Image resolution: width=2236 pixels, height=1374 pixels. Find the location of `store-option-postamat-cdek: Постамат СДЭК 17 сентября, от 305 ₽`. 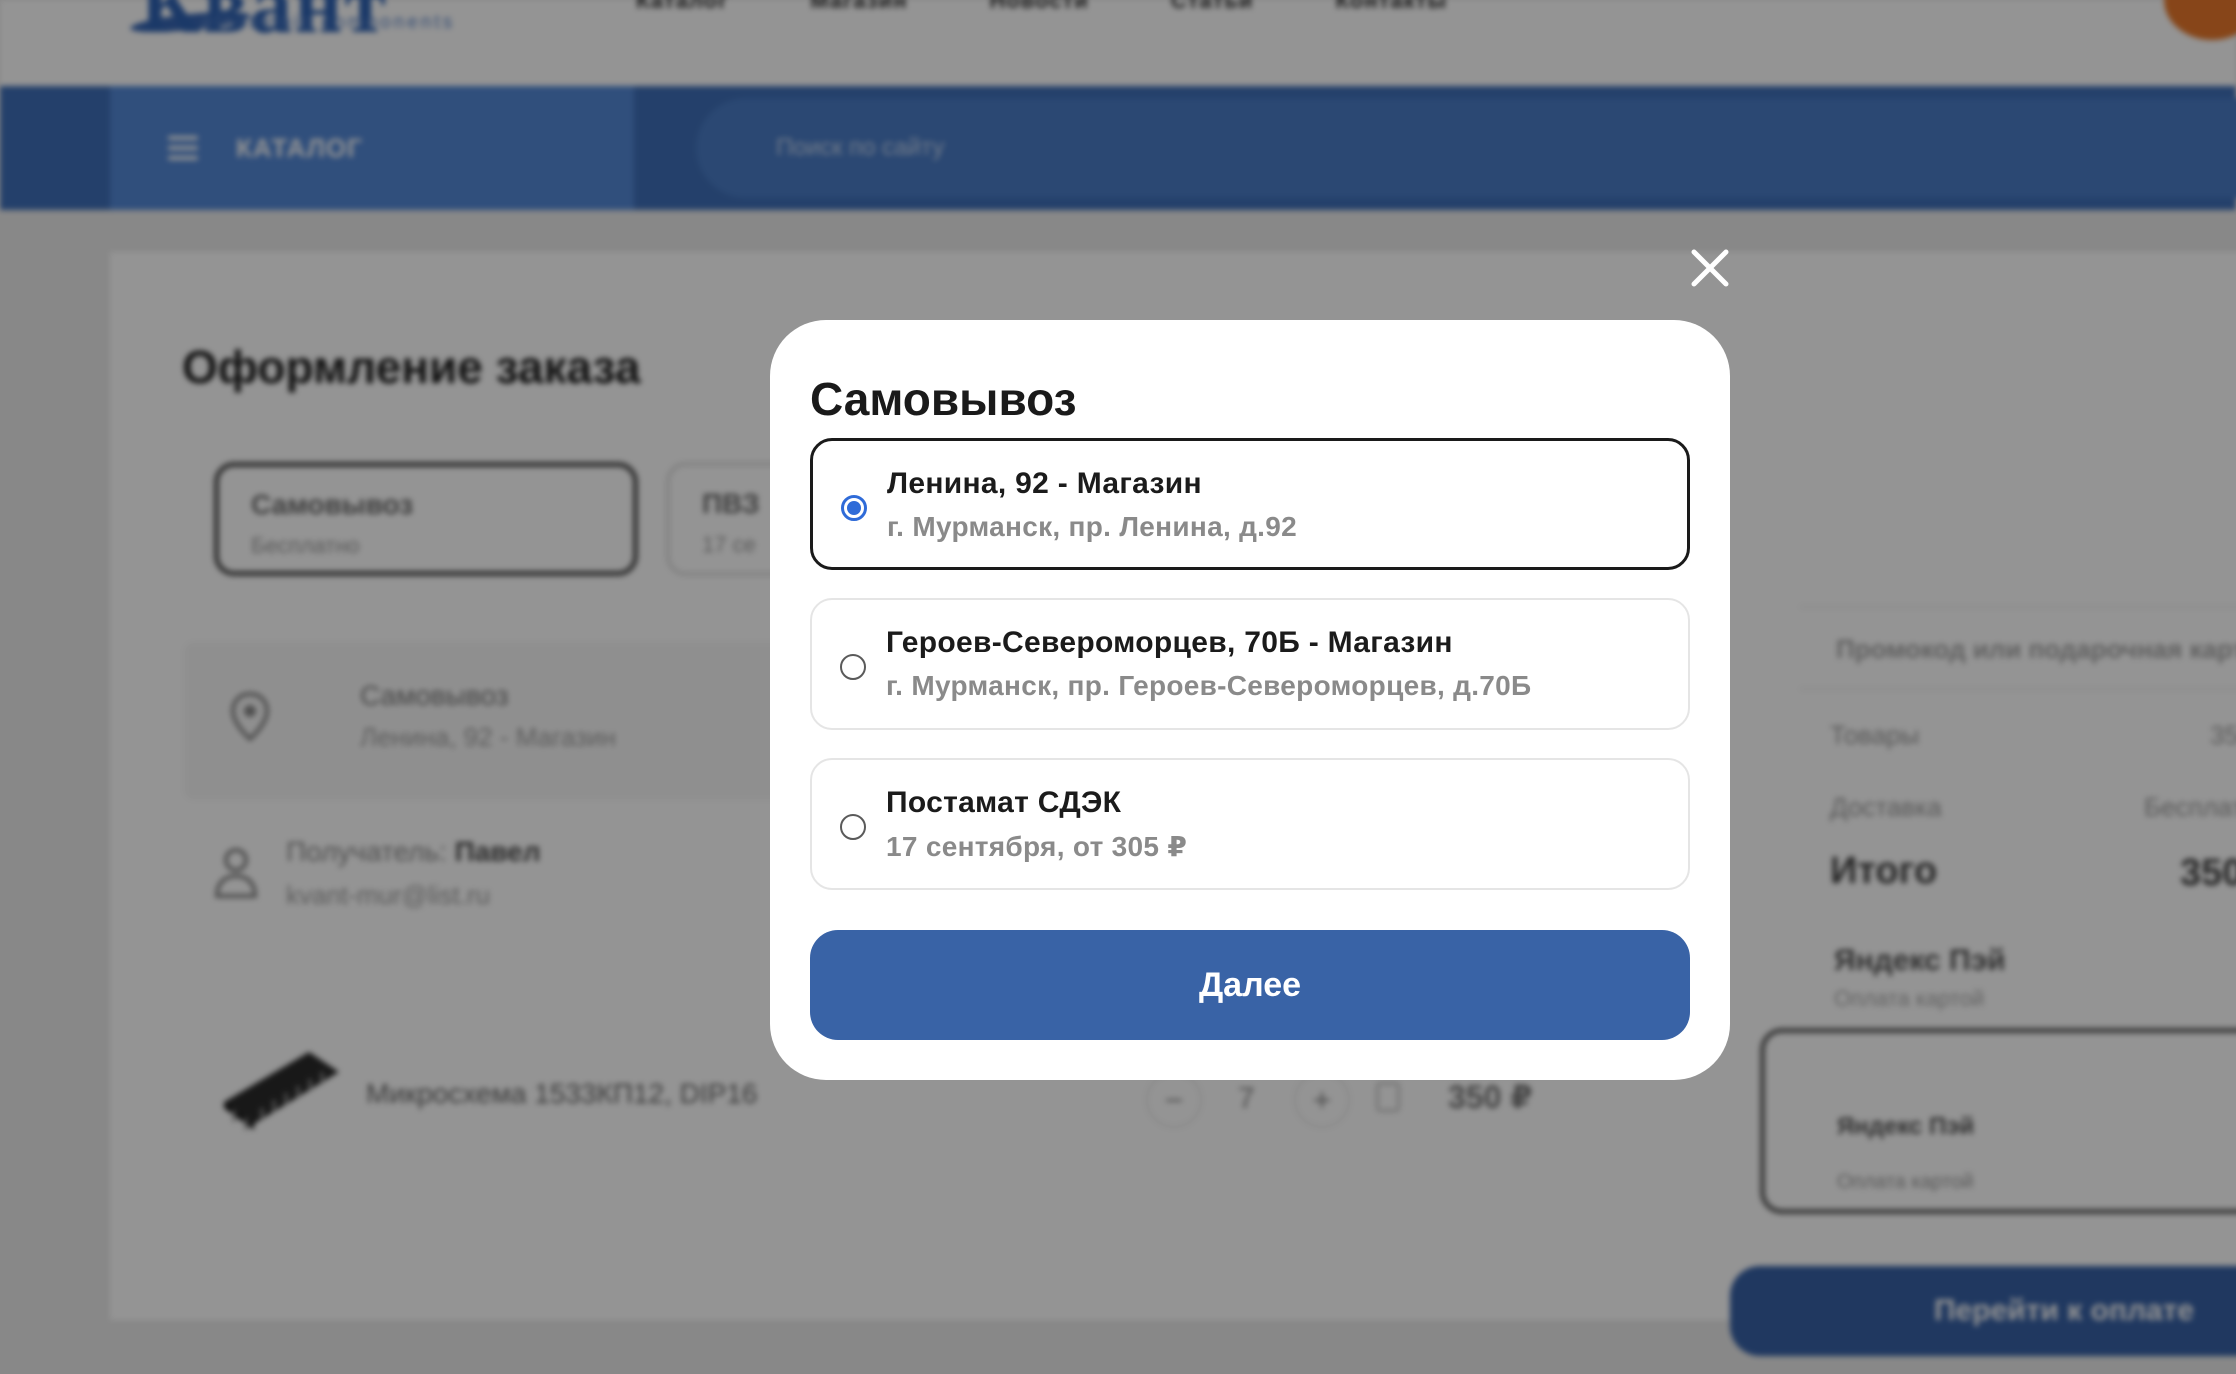

store-option-postamat-cdek: Постамат СДЭК 17 сентября, от 305 ₽ is located at coordinates (1250, 824).